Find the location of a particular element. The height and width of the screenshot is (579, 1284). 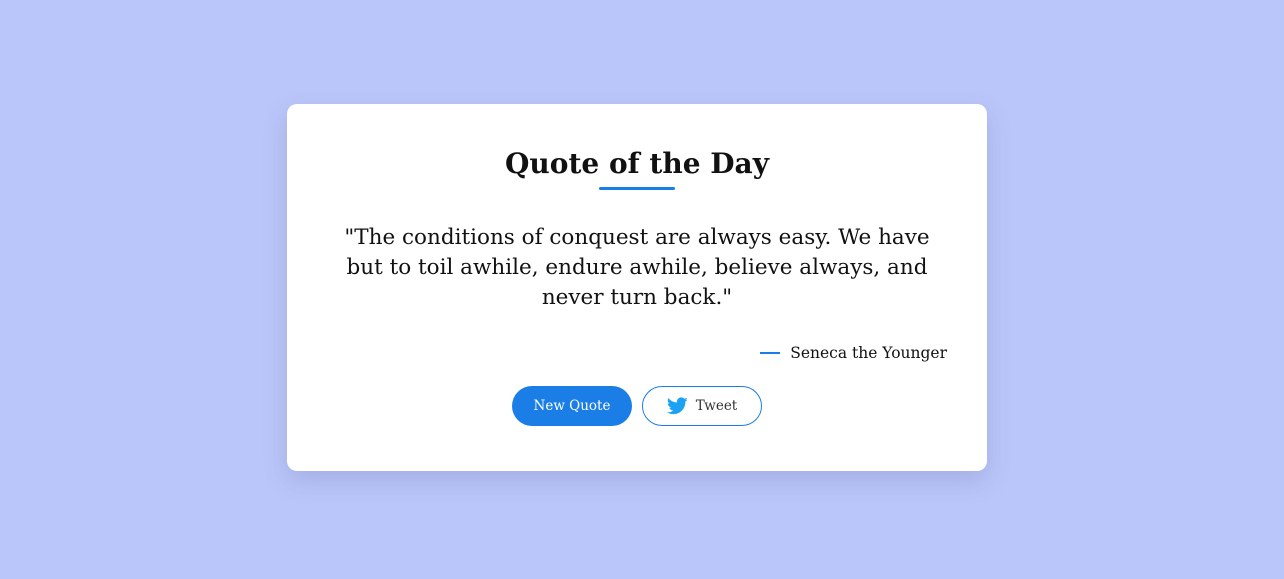

tweet-button: Tweet is located at coordinates (702, 406).